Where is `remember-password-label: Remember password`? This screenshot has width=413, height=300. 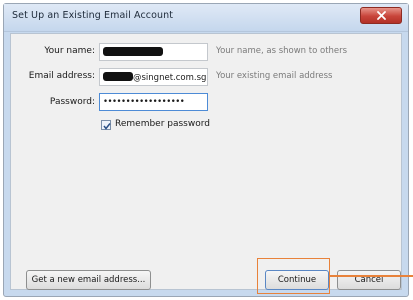 remember-password-label: Remember password is located at coordinates (162, 124).